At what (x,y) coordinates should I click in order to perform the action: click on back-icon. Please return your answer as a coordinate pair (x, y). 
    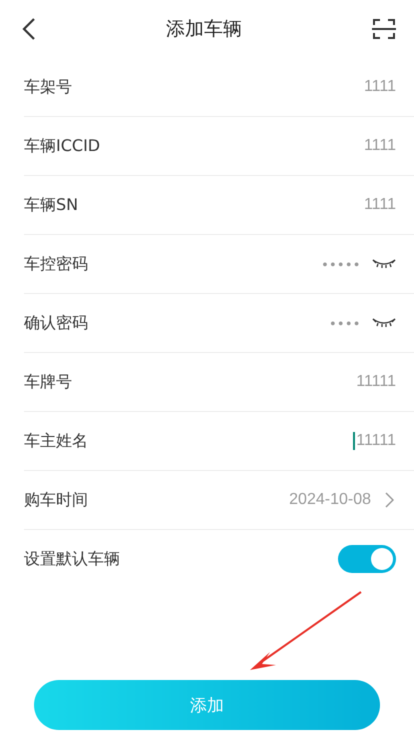
    Looking at the image, I should click on (29, 29).